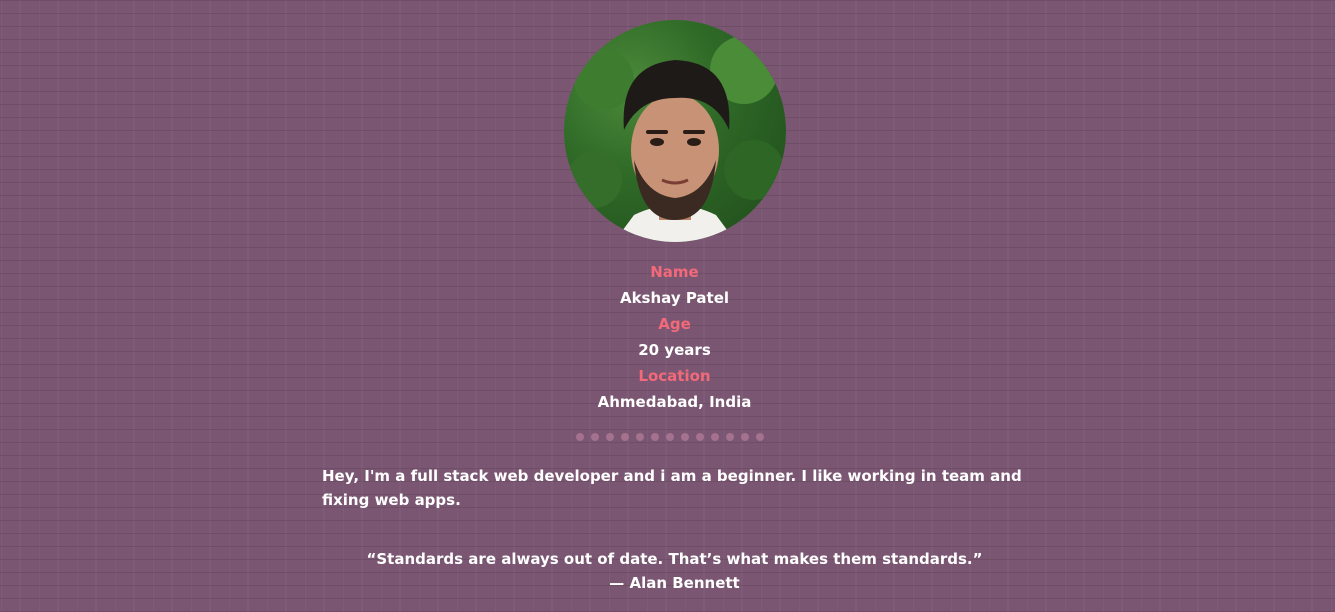  Describe the element at coordinates (674, 402) in the screenshot. I see `location-value: Ahmedabad, India` at that location.